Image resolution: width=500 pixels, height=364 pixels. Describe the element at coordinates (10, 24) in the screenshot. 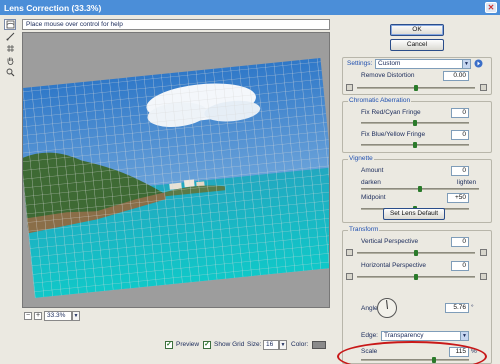

I see `remove-distortion-tool-icon` at that location.